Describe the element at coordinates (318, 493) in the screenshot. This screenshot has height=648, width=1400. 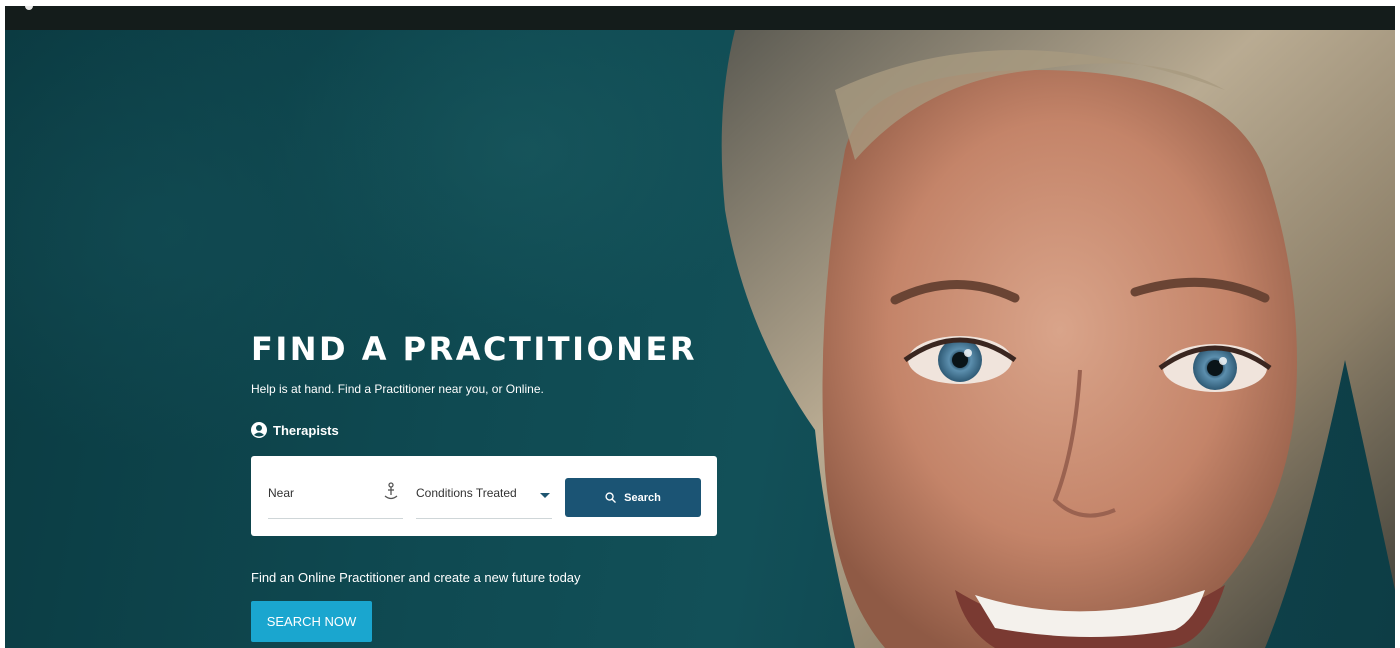
I see `near-input` at that location.